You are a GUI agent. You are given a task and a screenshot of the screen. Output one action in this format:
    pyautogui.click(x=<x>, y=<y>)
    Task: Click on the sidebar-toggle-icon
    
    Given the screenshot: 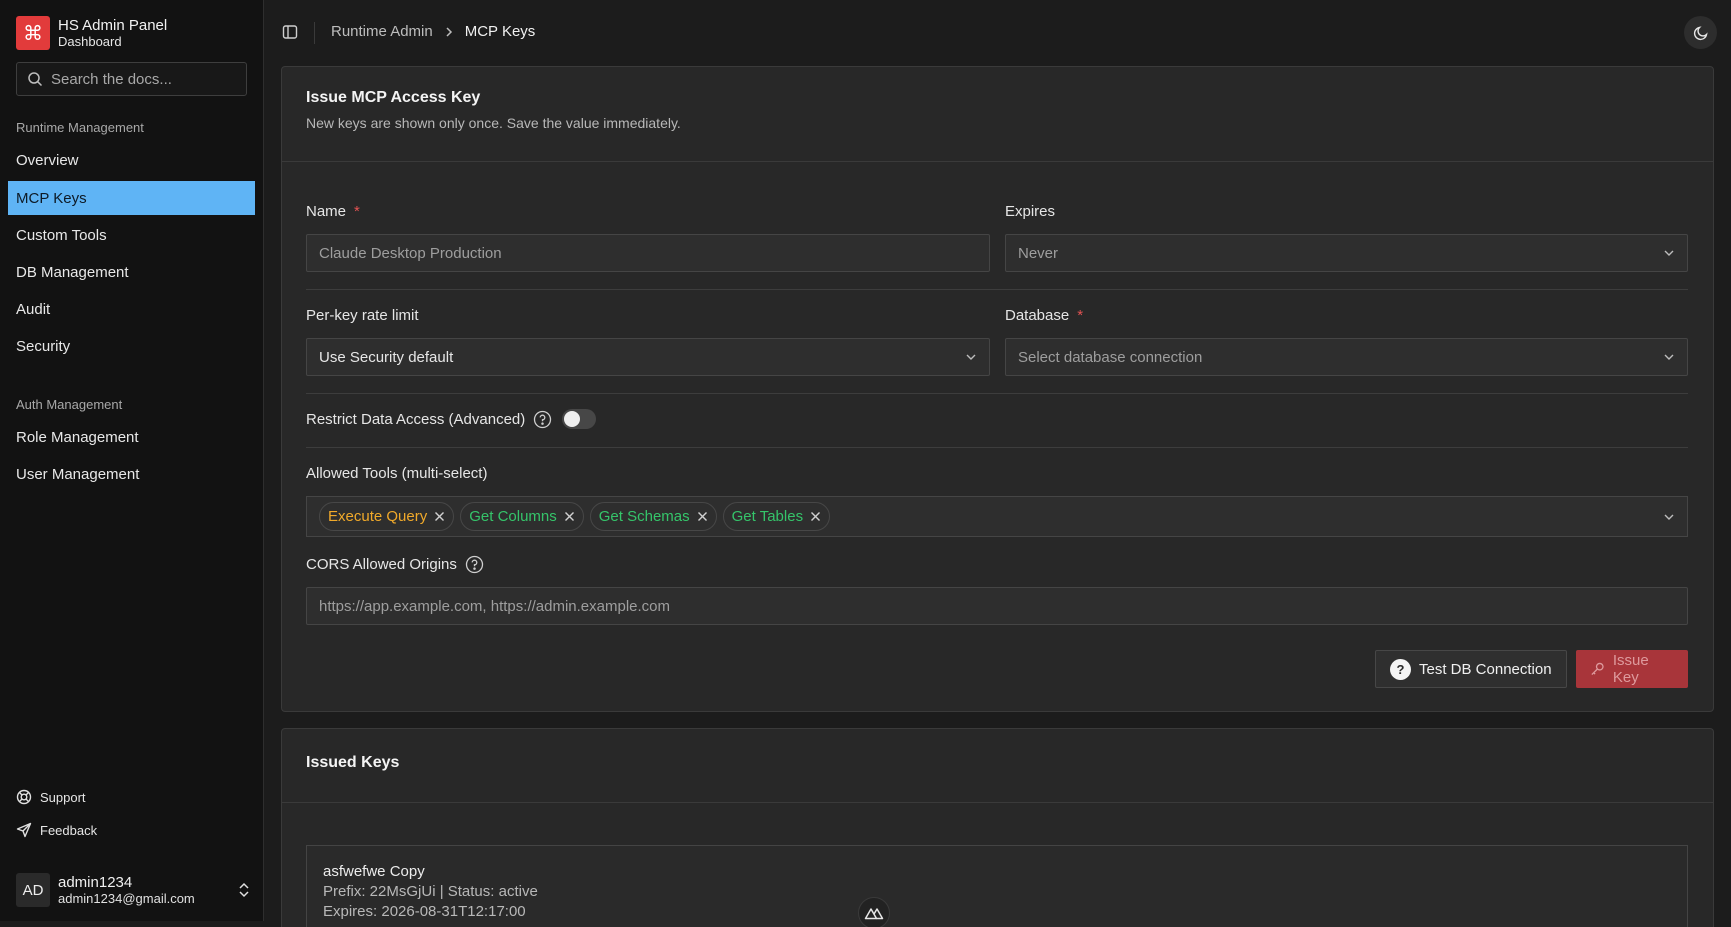 What is the action you would take?
    pyautogui.click(x=290, y=32)
    